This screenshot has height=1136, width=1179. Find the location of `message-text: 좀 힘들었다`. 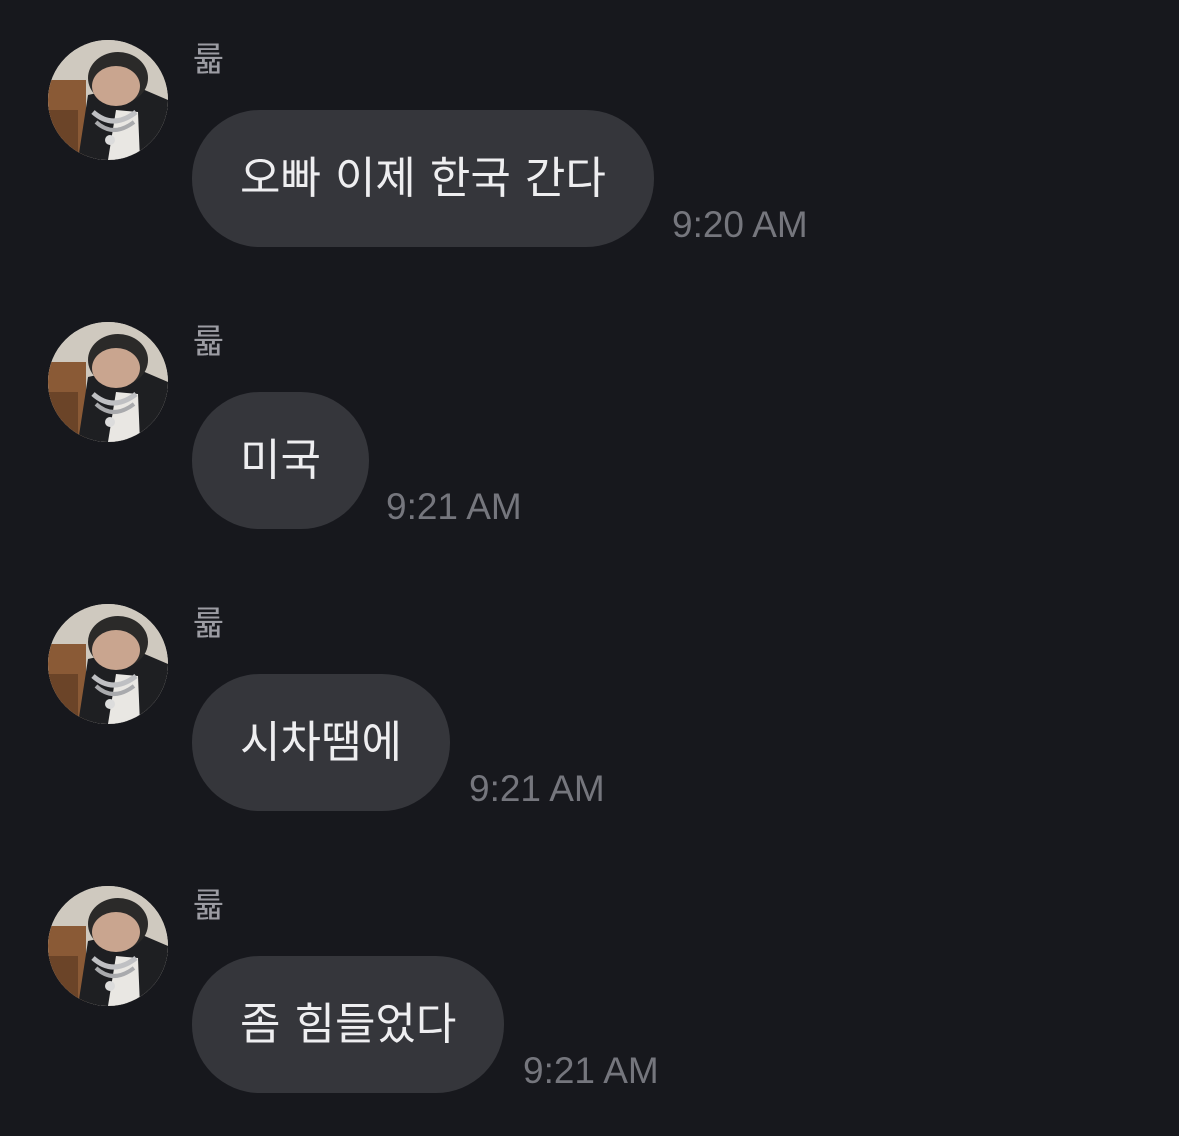

message-text: 좀 힘들었다 is located at coordinates (348, 1024).